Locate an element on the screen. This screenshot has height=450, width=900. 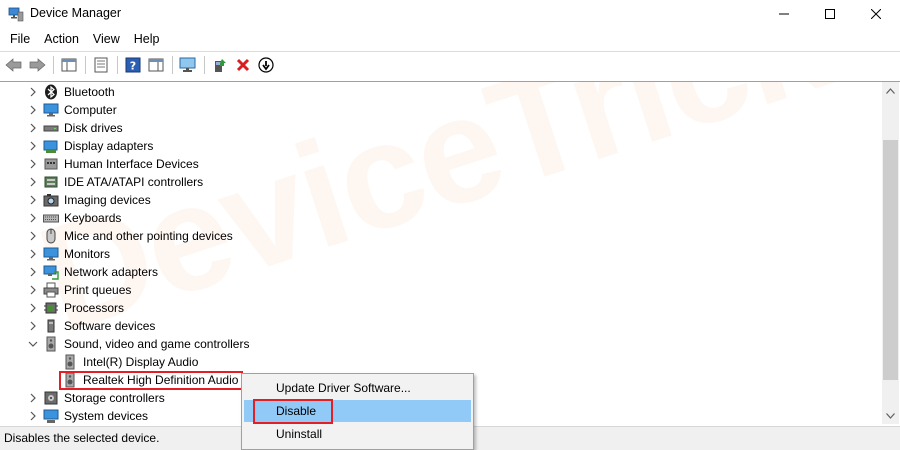
scan-hardware-icon is located at coordinates (187, 64).